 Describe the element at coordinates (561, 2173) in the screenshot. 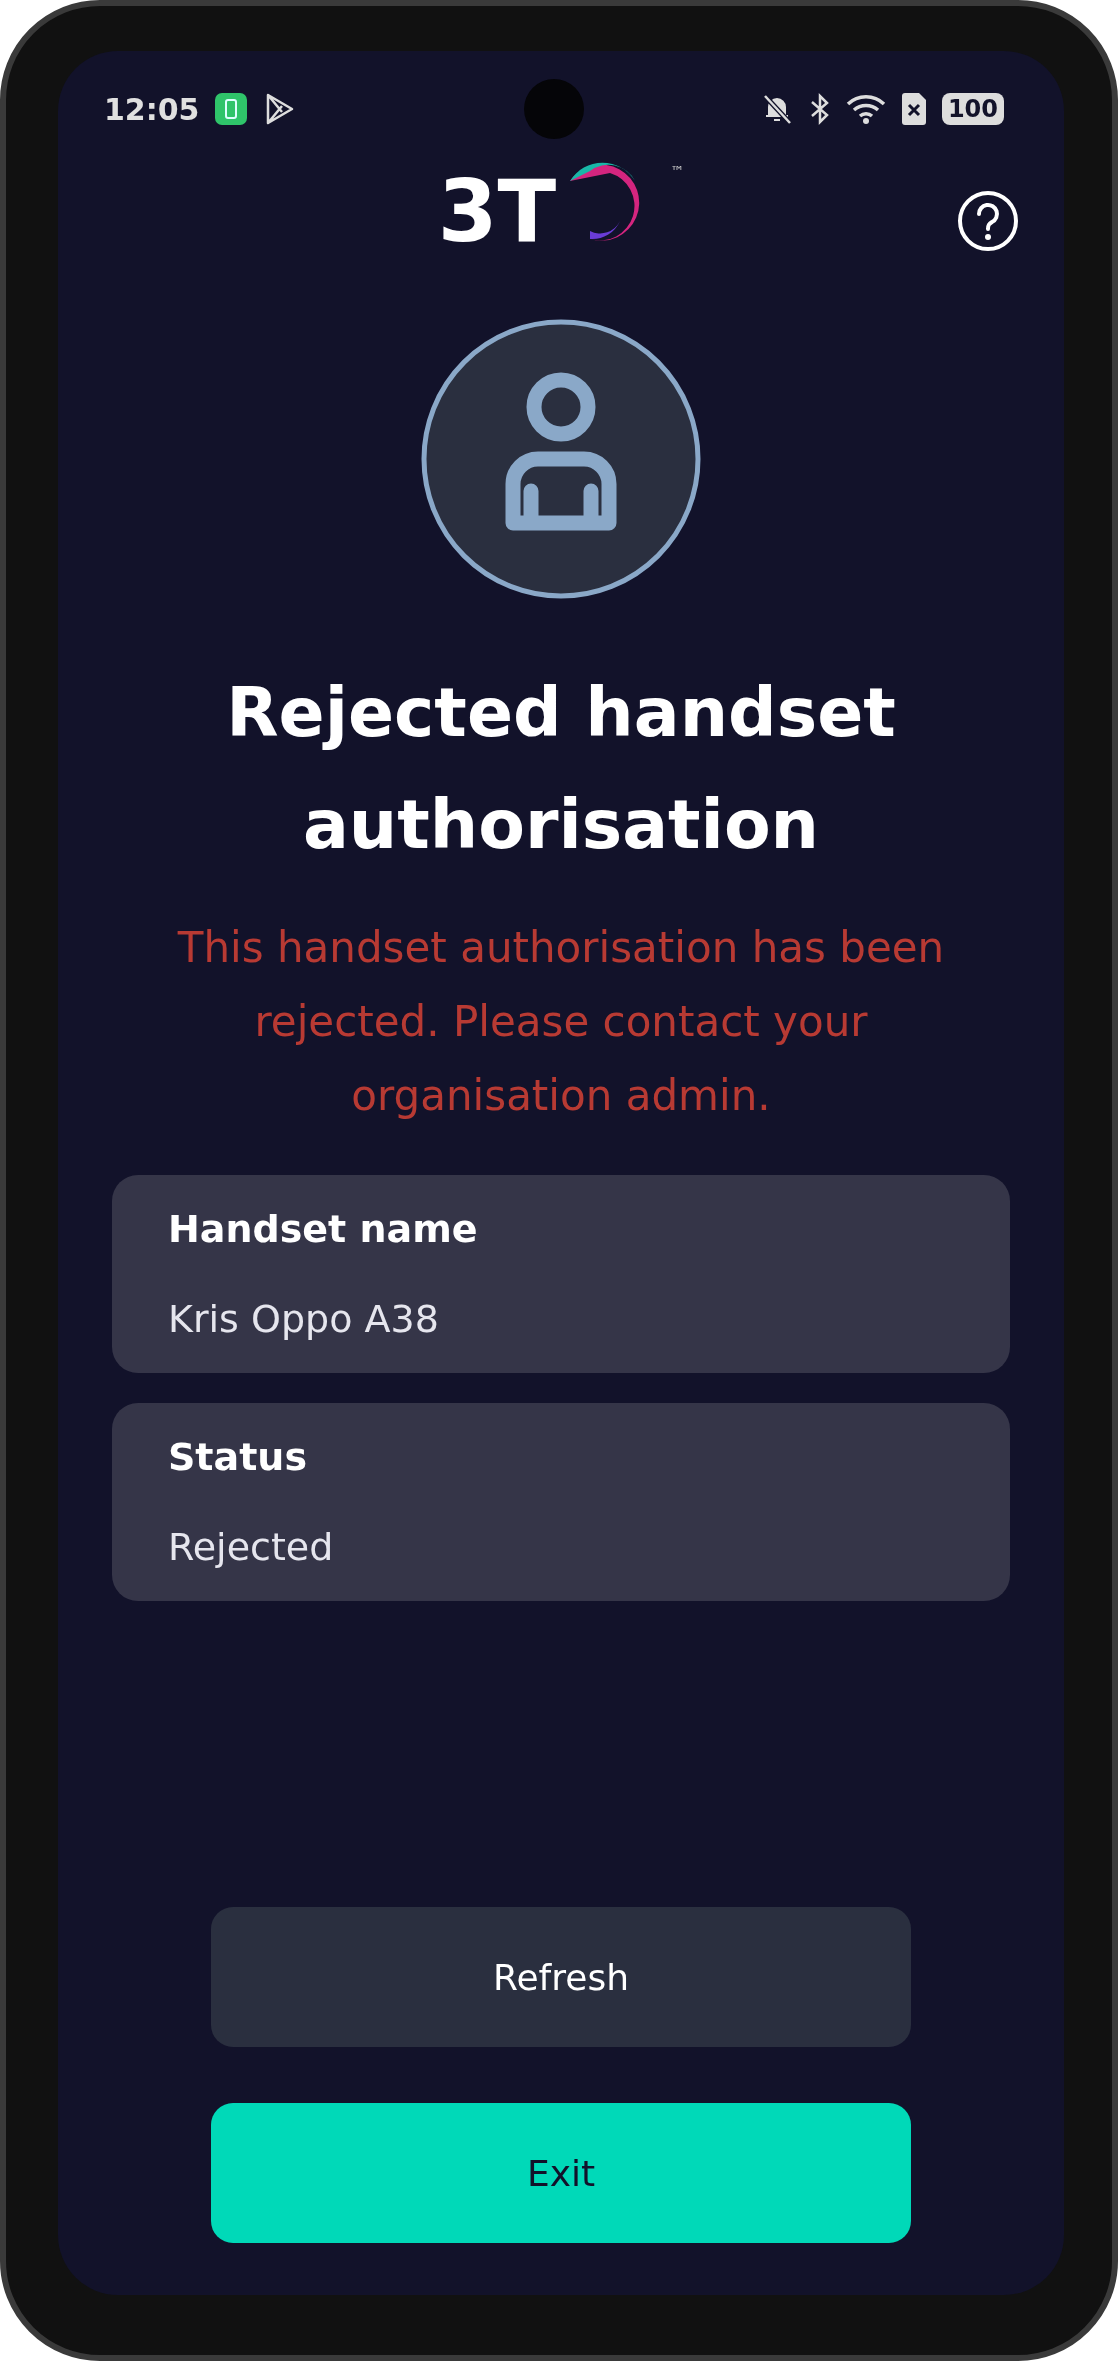

I see `exit-button: Exit` at that location.